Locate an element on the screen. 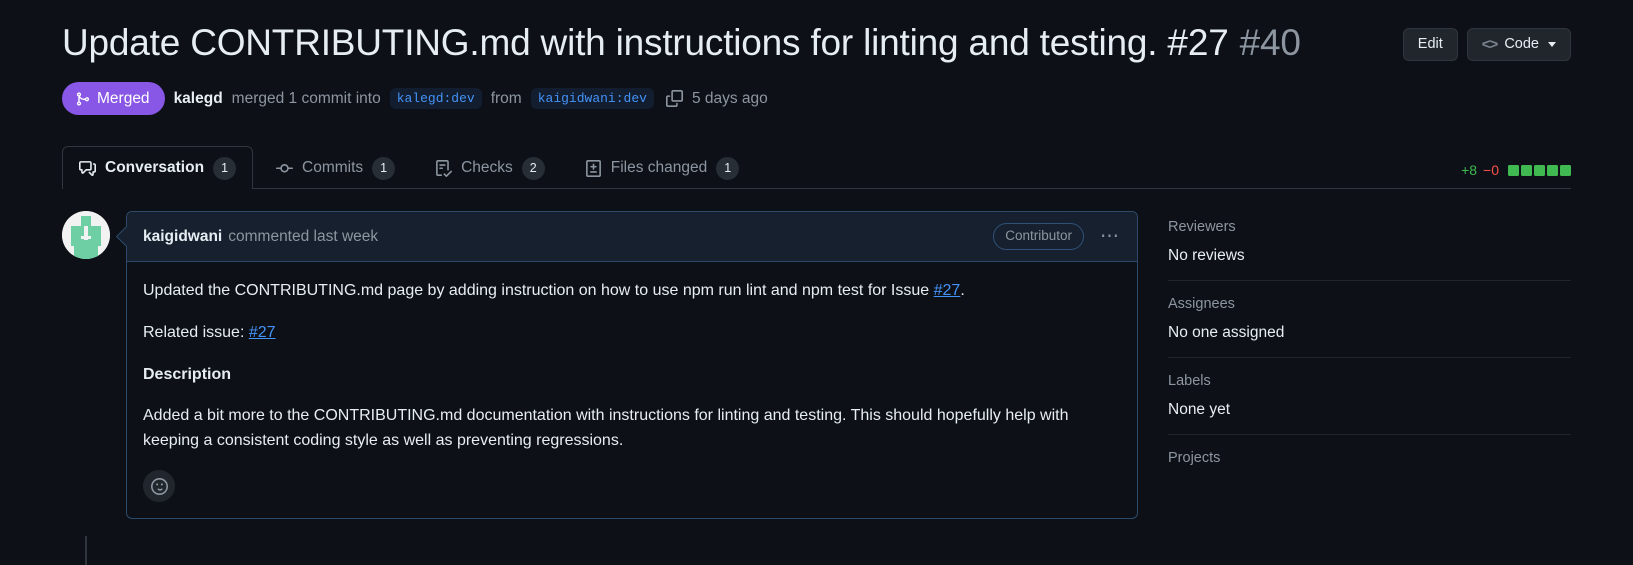 The height and width of the screenshot is (565, 1633). sidebar-section-assignees: Assignees No one assigned is located at coordinates (1369, 320).